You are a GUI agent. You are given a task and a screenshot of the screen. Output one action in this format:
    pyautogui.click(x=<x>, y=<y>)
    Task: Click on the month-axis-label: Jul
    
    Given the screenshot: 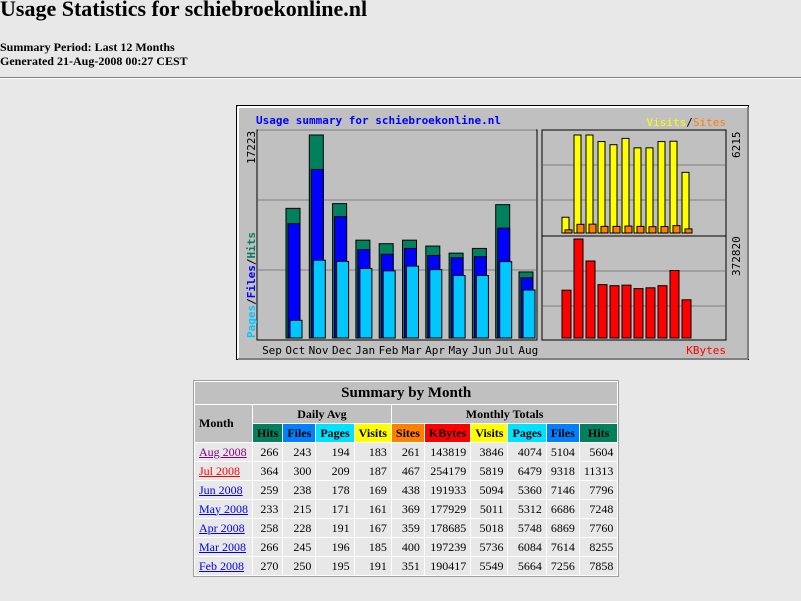 What is the action you would take?
    pyautogui.click(x=505, y=350)
    